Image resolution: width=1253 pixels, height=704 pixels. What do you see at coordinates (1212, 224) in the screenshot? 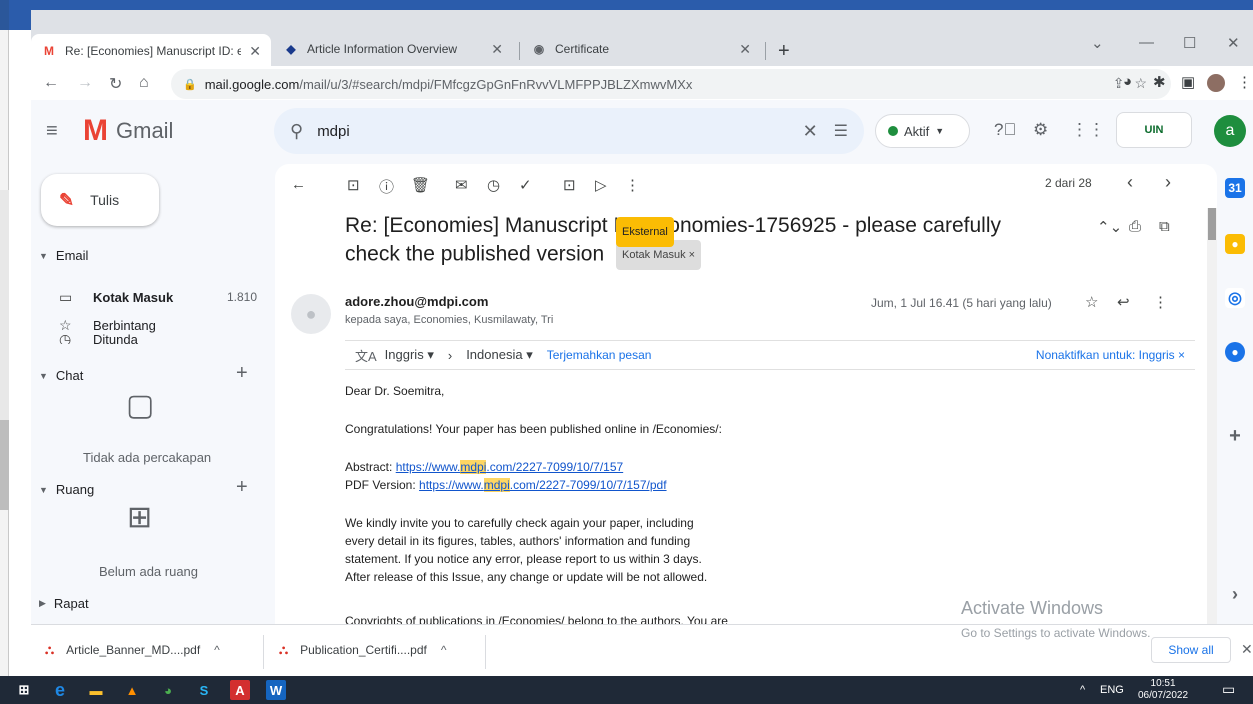
I see `scrollbar-thumb` at bounding box center [1212, 224].